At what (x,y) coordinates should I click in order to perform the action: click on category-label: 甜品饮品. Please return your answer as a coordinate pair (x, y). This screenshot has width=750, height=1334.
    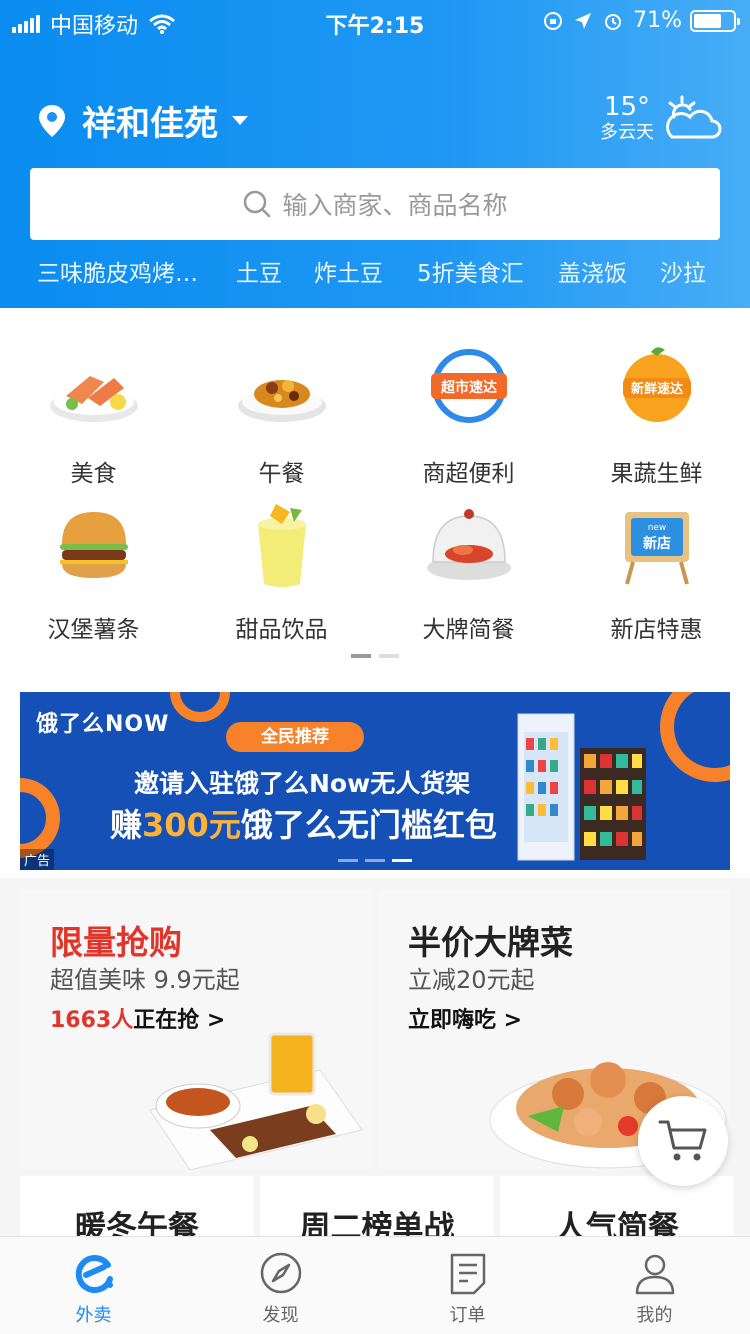
    Looking at the image, I should click on (281, 630).